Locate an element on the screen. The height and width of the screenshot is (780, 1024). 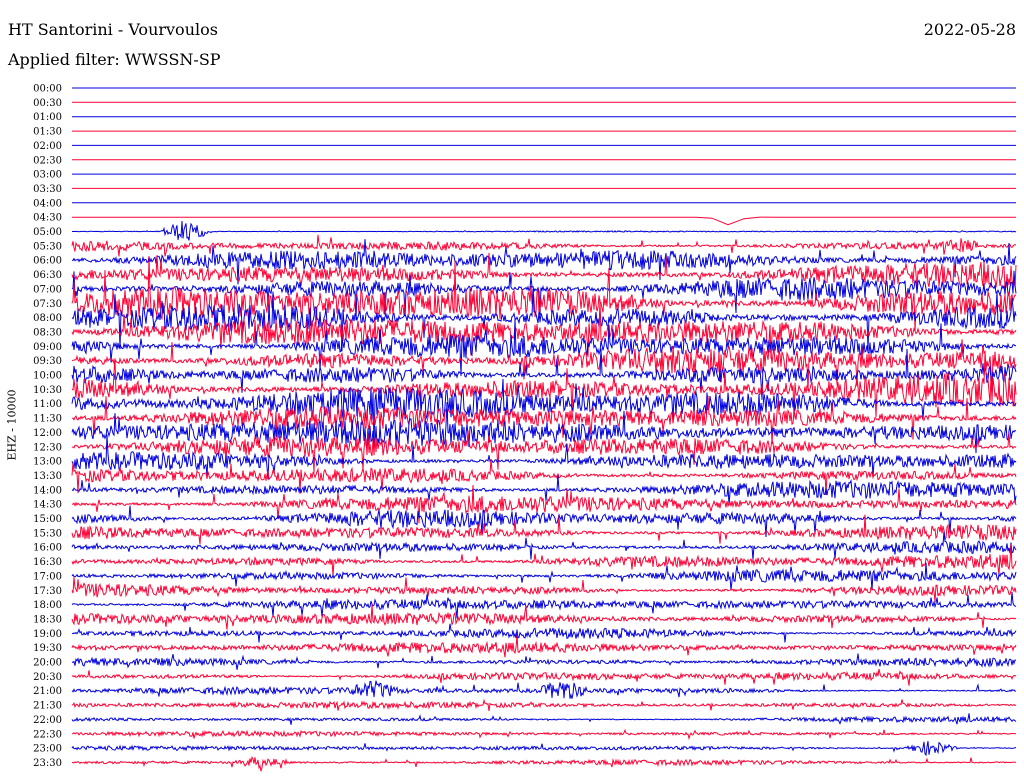
row-label: 10:30 is located at coordinates (47, 390).